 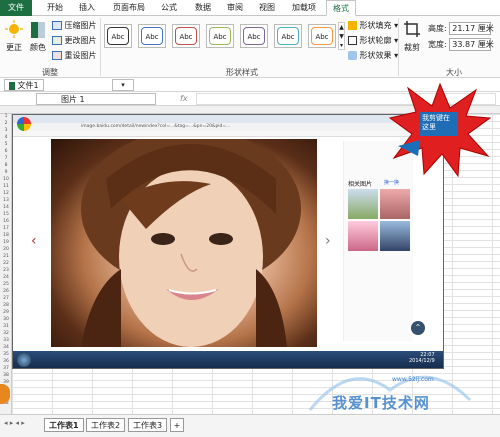 I want to click on browser-tab-strip, so click(x=228, y=119).